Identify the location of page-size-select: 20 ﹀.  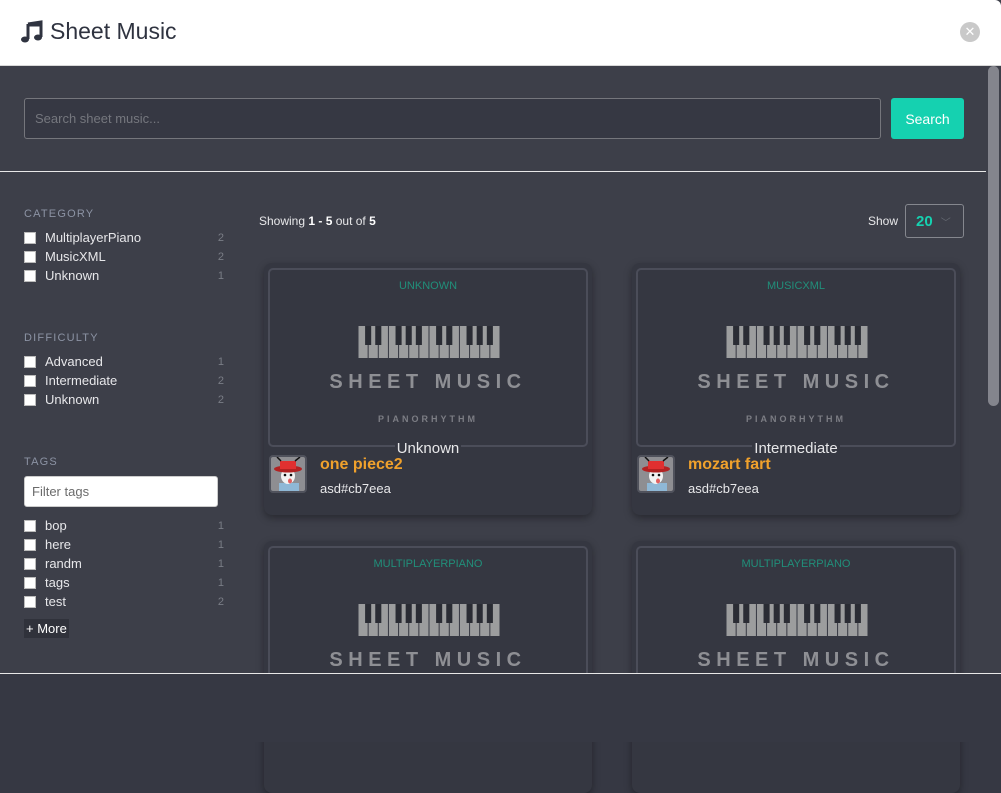
(934, 221).